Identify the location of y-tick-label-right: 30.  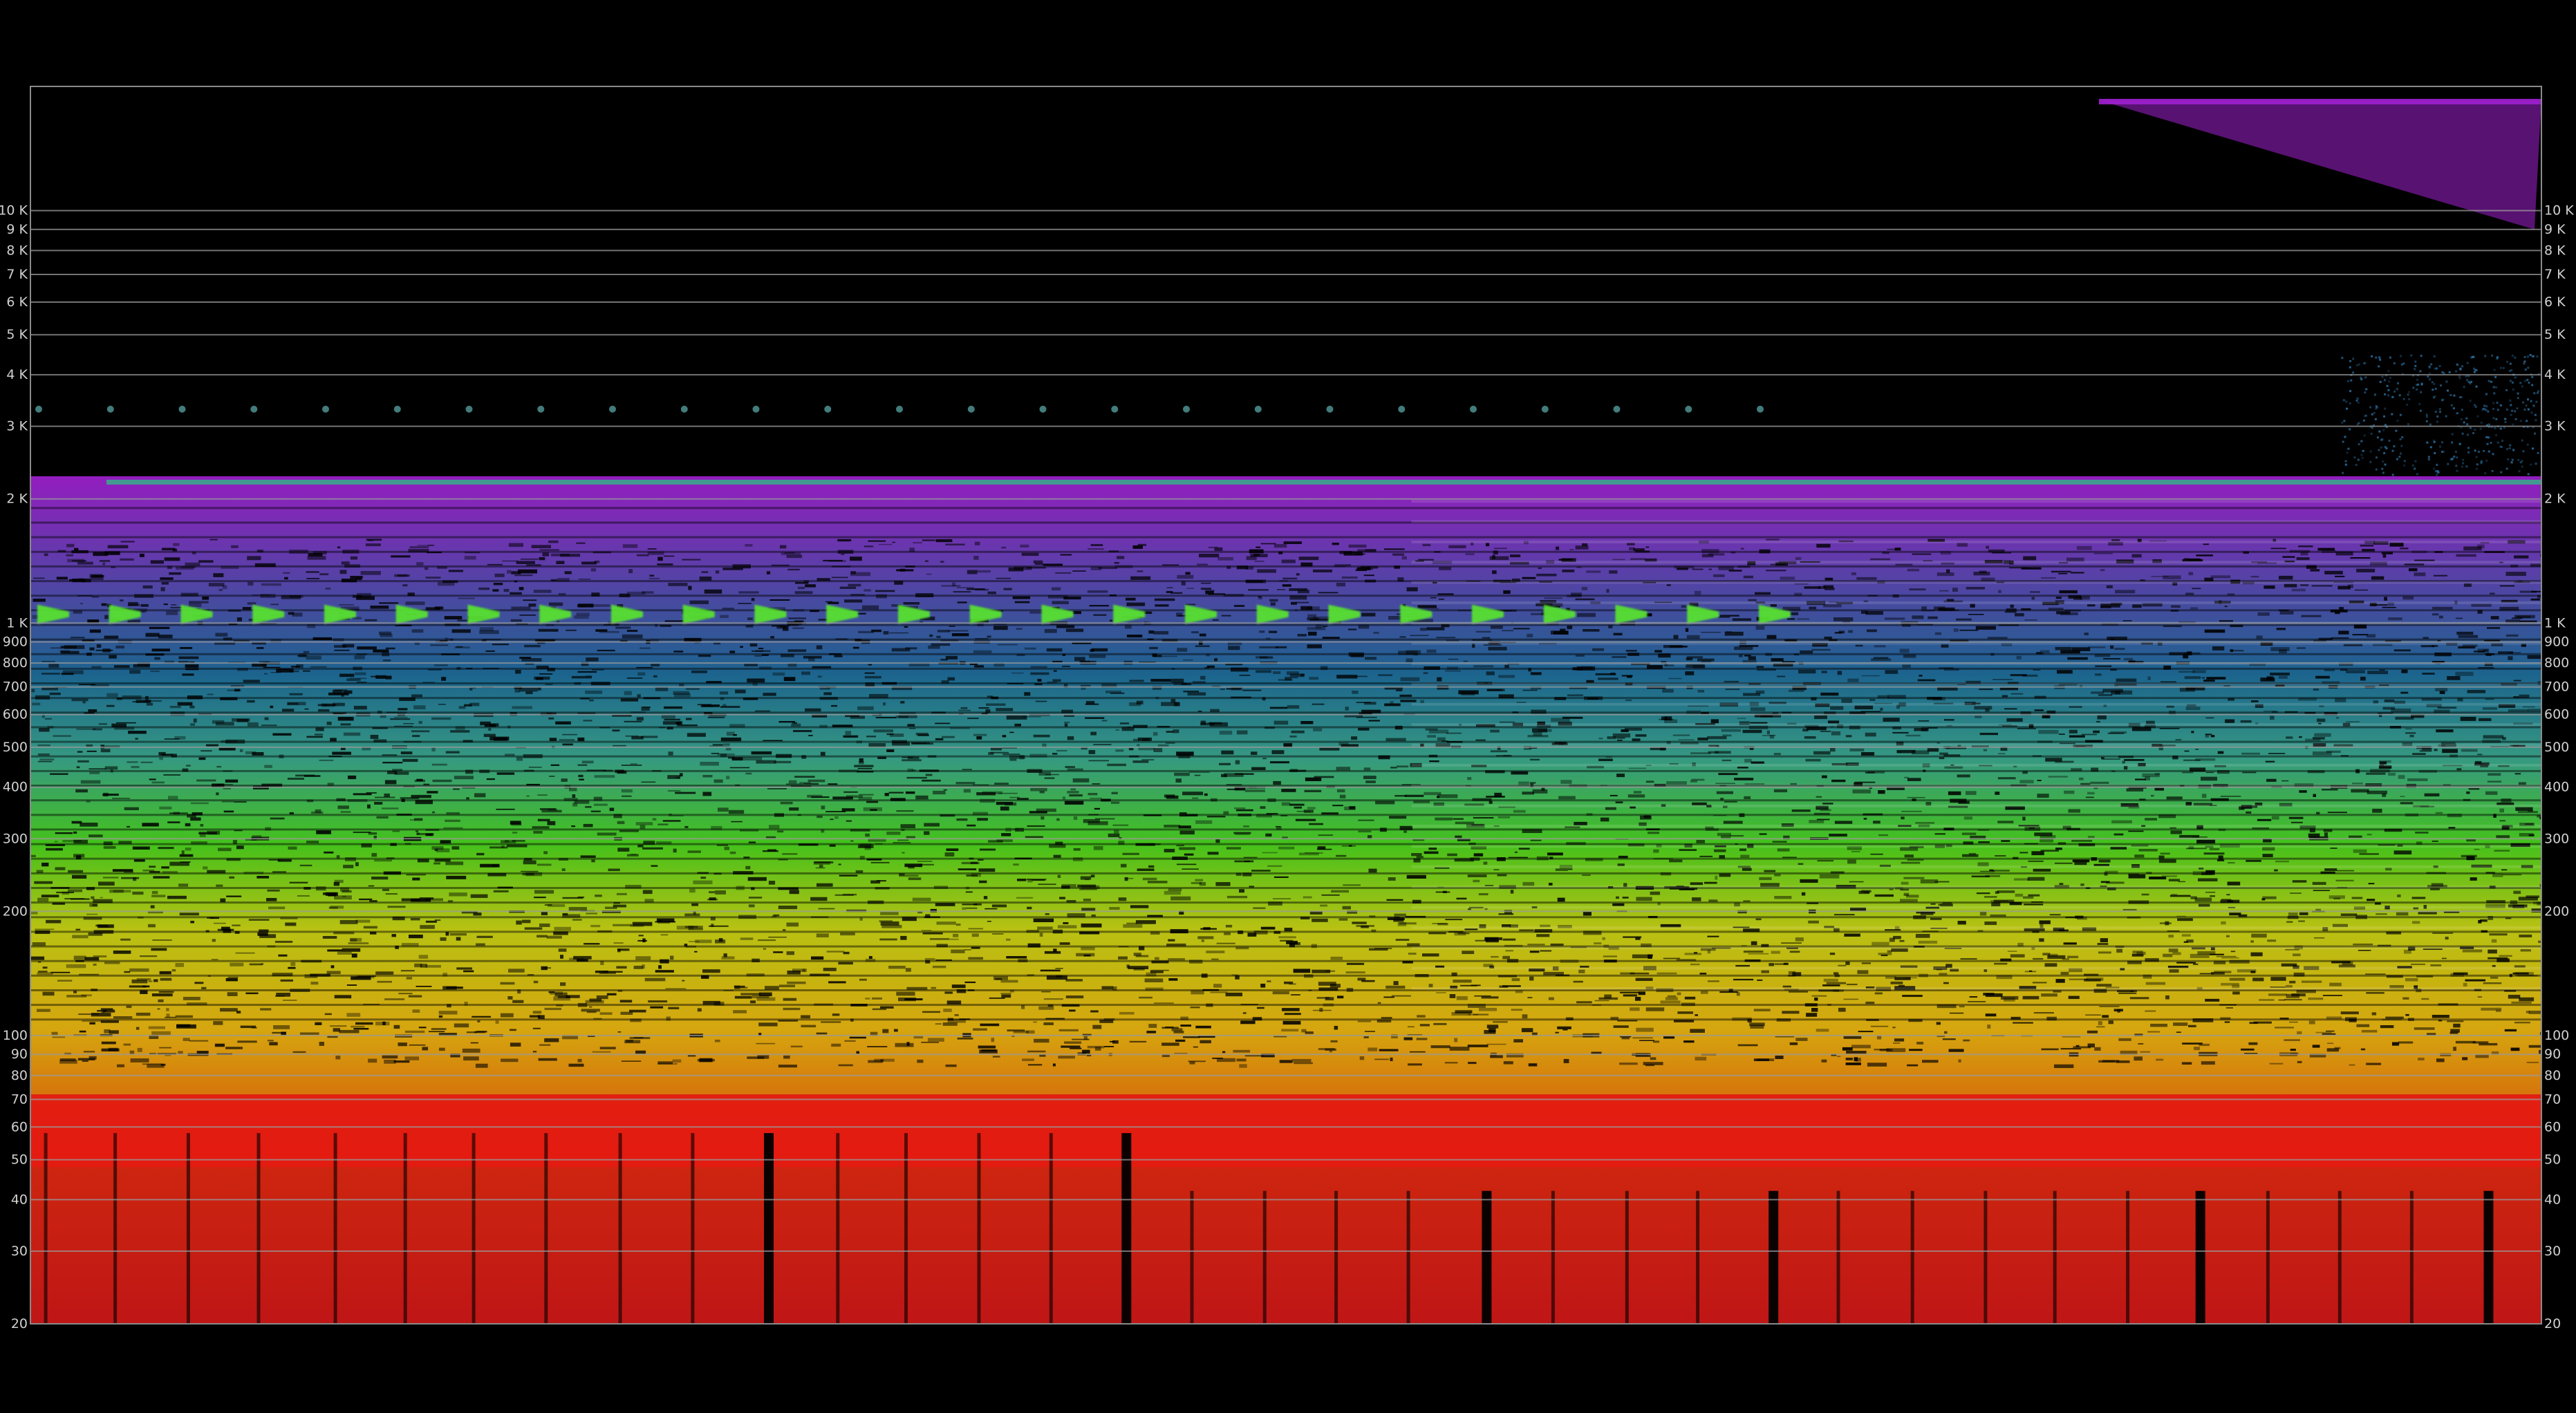
(2552, 1251).